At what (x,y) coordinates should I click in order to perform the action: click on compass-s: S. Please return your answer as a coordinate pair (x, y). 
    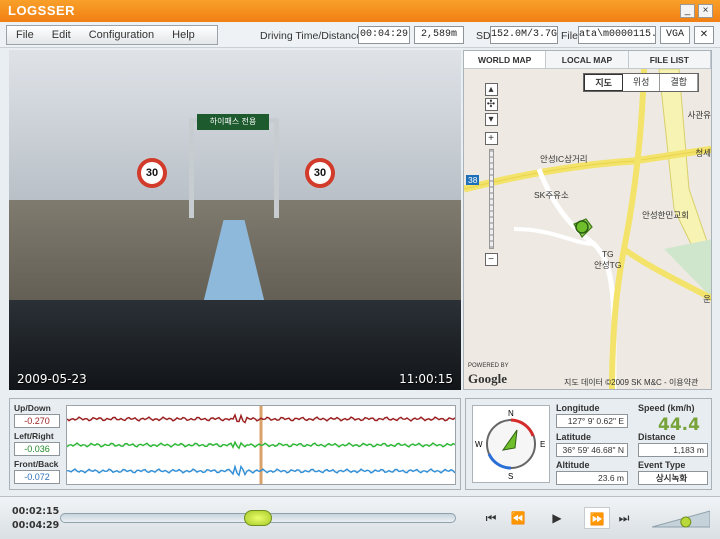
    Looking at the image, I should click on (510, 476).